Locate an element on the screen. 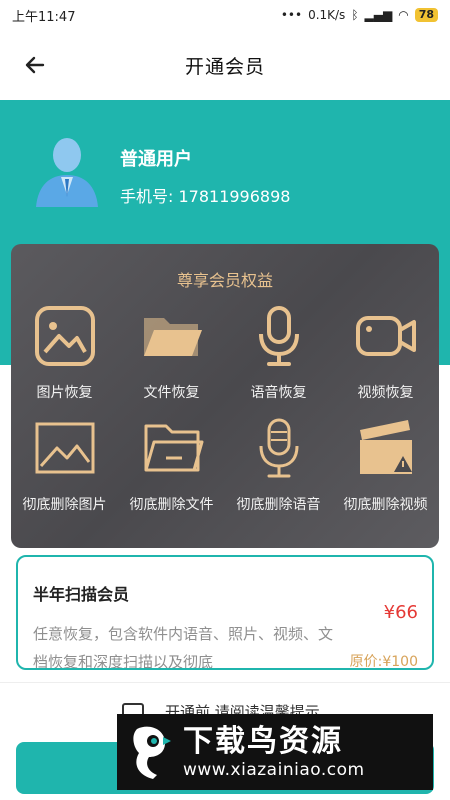 The width and height of the screenshot is (450, 800). benefit-delete-image: 彻底删除图片 is located at coordinates (64, 472).